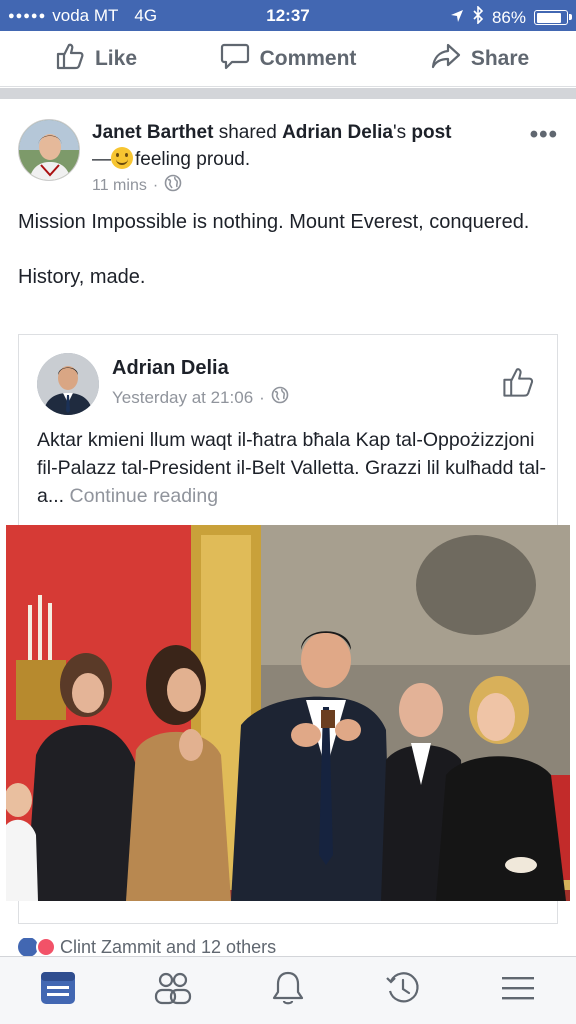  I want to click on bell-icon, so click(288, 990).